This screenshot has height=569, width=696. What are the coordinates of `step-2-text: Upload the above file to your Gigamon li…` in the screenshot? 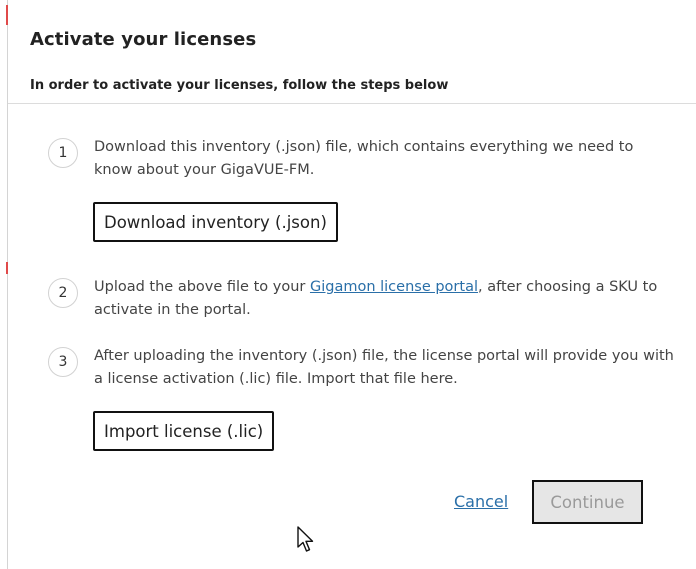 It's located at (384, 299).